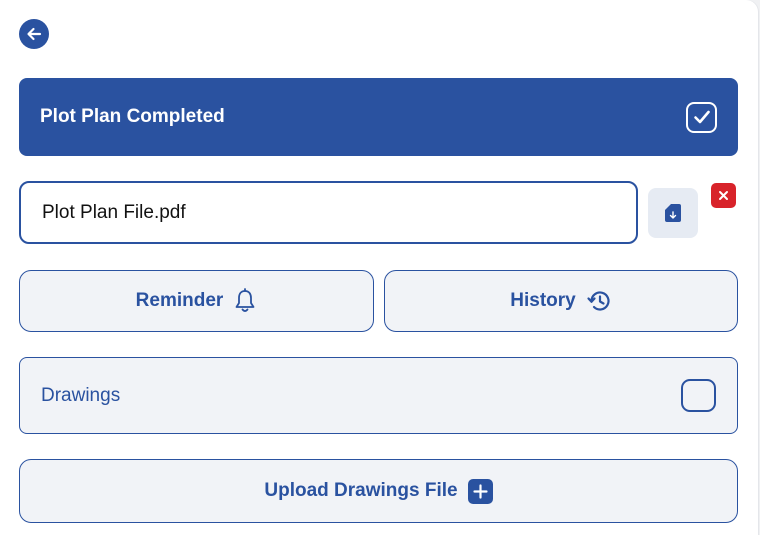  Describe the element at coordinates (179, 300) in the screenshot. I see `reminder-label: Reminder` at that location.